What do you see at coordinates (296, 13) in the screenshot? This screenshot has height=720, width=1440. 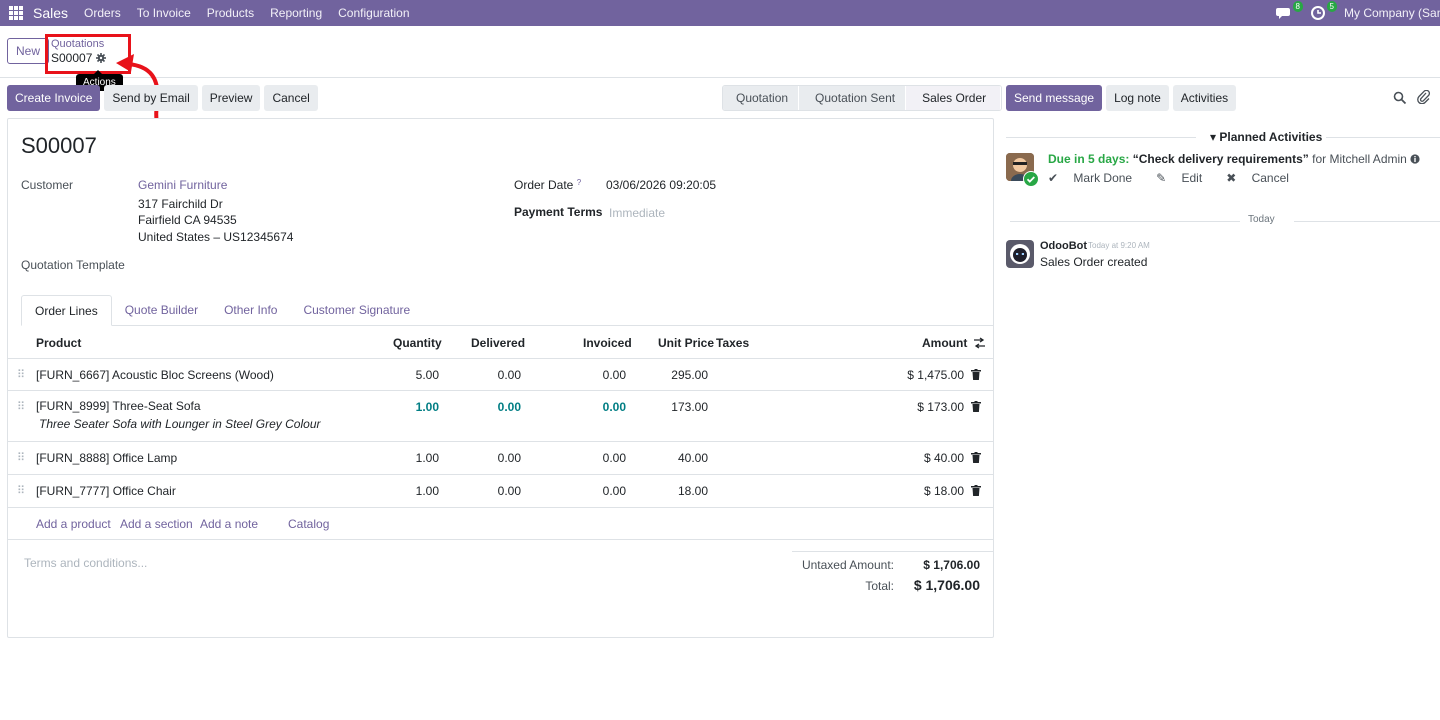 I see `menu-reporting: Reporting` at bounding box center [296, 13].